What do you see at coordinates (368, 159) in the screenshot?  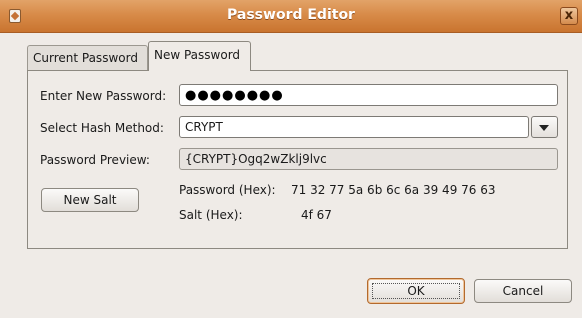 I see `password-preview-field: {CRYPT}Ogq2wZklj9lvc` at bounding box center [368, 159].